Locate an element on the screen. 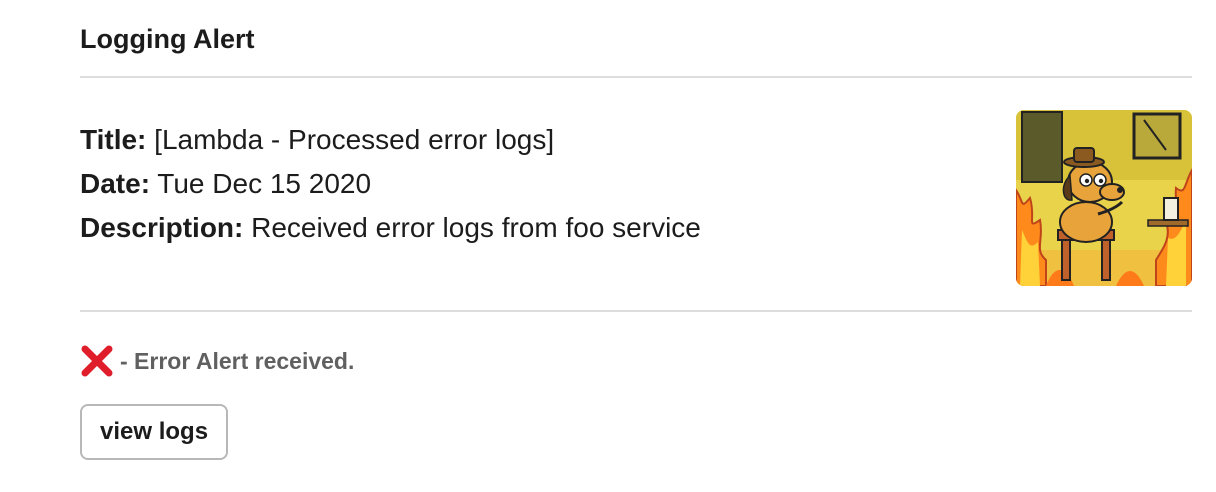 This screenshot has width=1216, height=492. alert-status-text: - Error Alert received. is located at coordinates (237, 360).